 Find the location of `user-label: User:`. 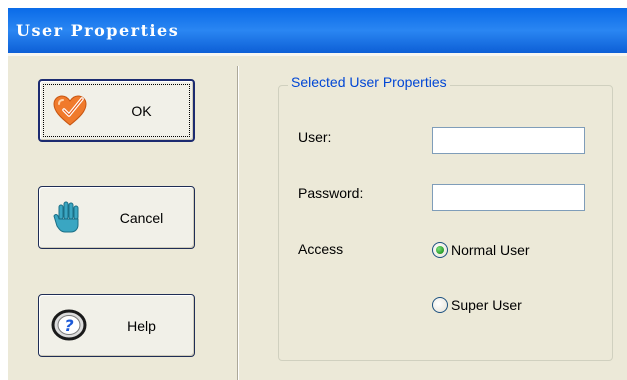

user-label: User: is located at coordinates (315, 137).